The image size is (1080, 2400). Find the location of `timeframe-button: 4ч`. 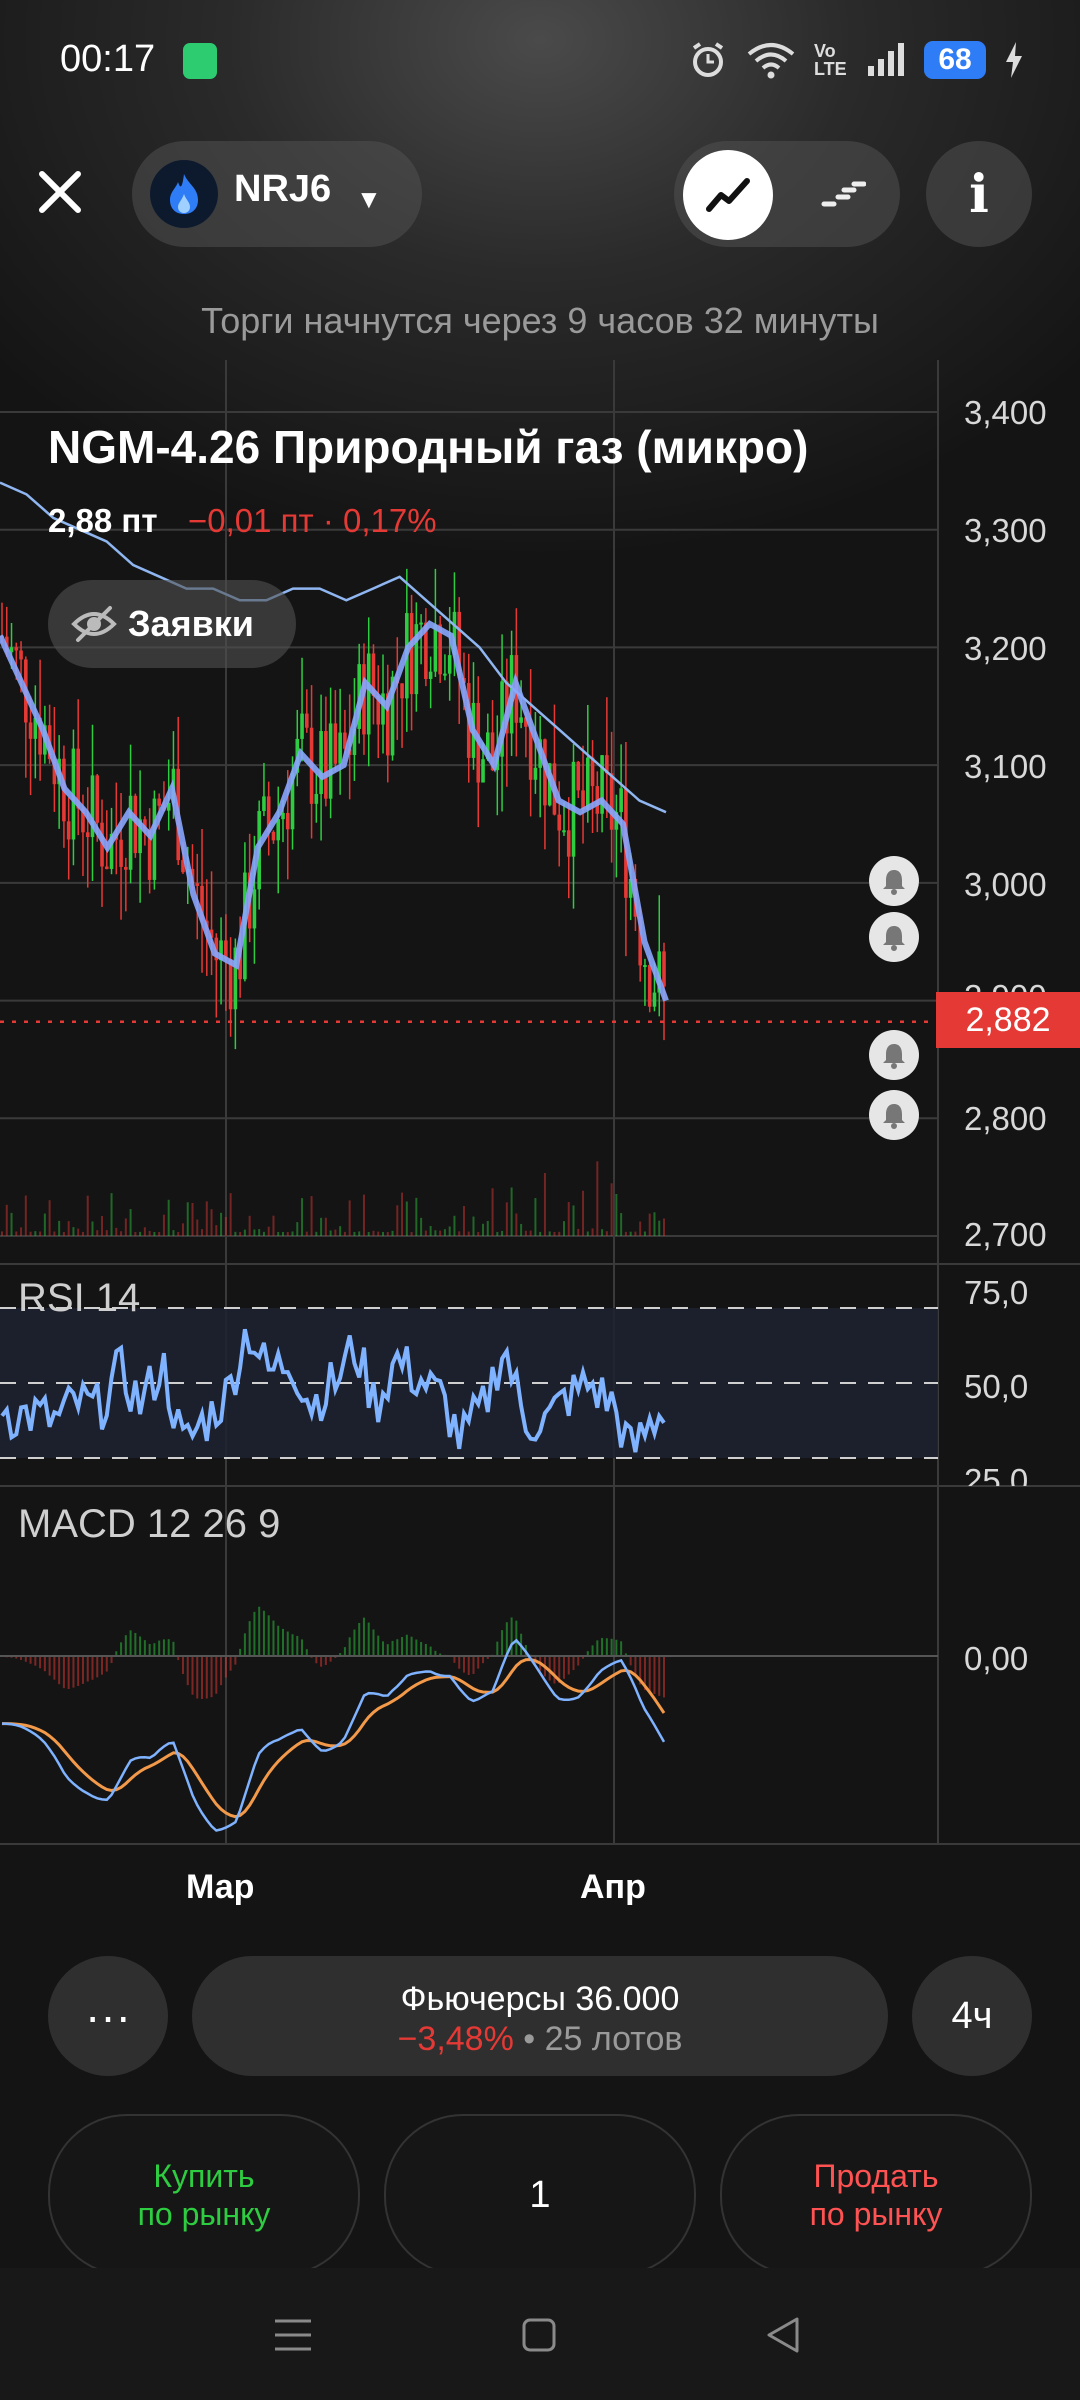

timeframe-button: 4ч is located at coordinates (972, 2016).